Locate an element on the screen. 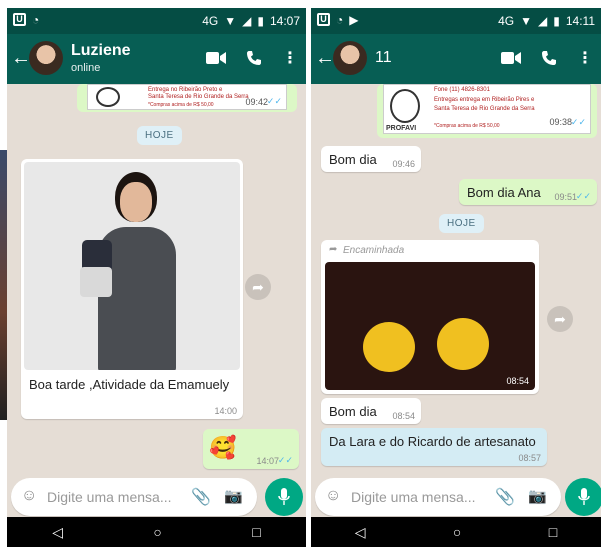 The height and width of the screenshot is (547, 601). photo-image is located at coordinates (132, 266).